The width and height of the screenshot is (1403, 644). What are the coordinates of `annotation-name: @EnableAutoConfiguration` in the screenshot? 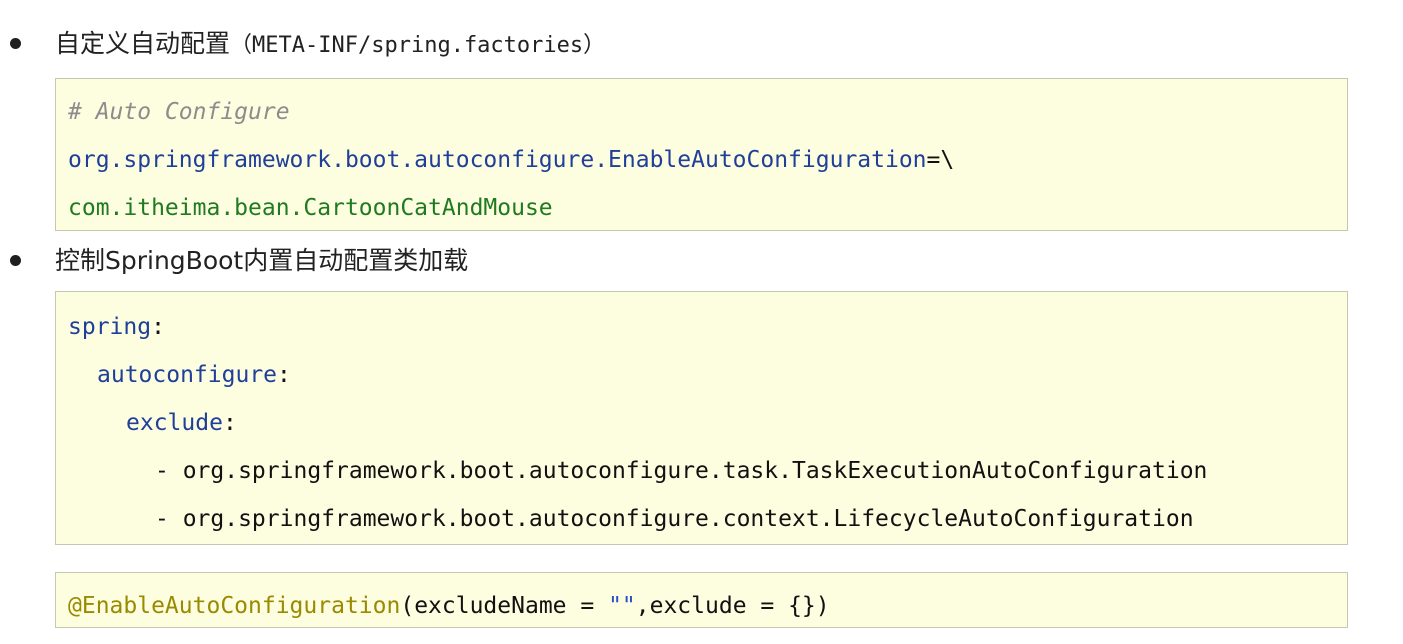 It's located at (234, 606).